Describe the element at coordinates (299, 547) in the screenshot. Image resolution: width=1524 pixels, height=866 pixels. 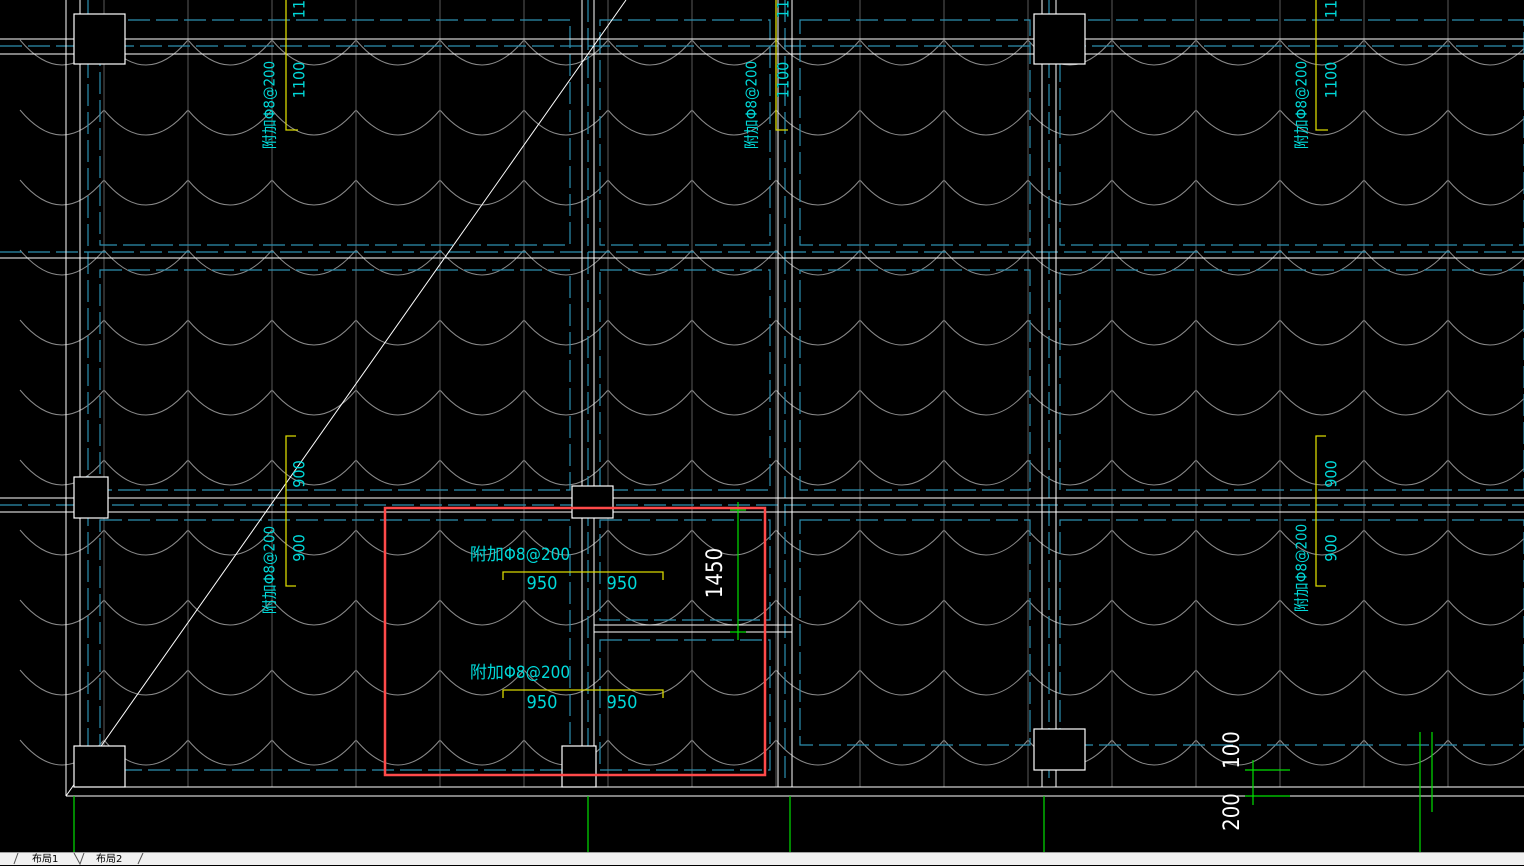
I see `dim-text-900: 900` at that location.